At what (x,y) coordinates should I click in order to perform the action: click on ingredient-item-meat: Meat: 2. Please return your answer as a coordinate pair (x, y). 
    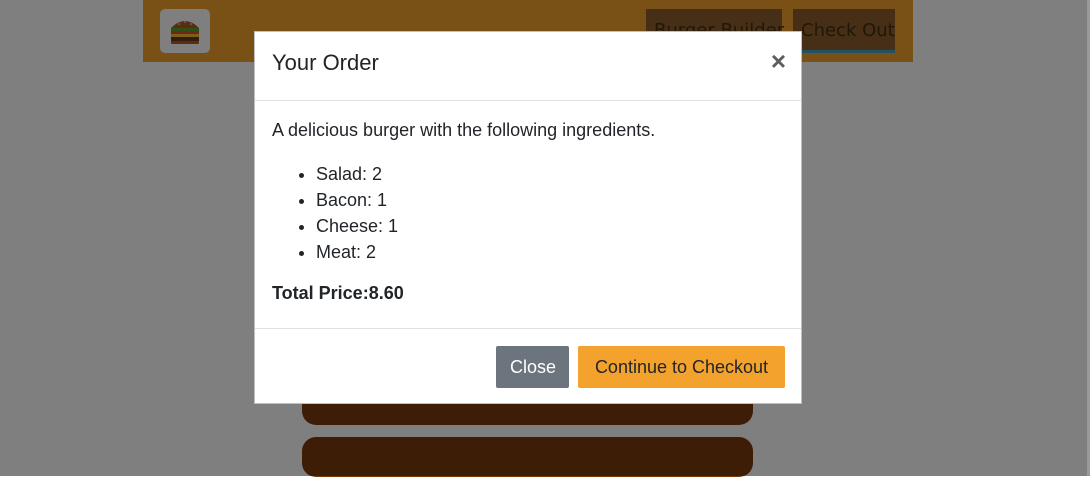
    Looking at the image, I should click on (549, 252).